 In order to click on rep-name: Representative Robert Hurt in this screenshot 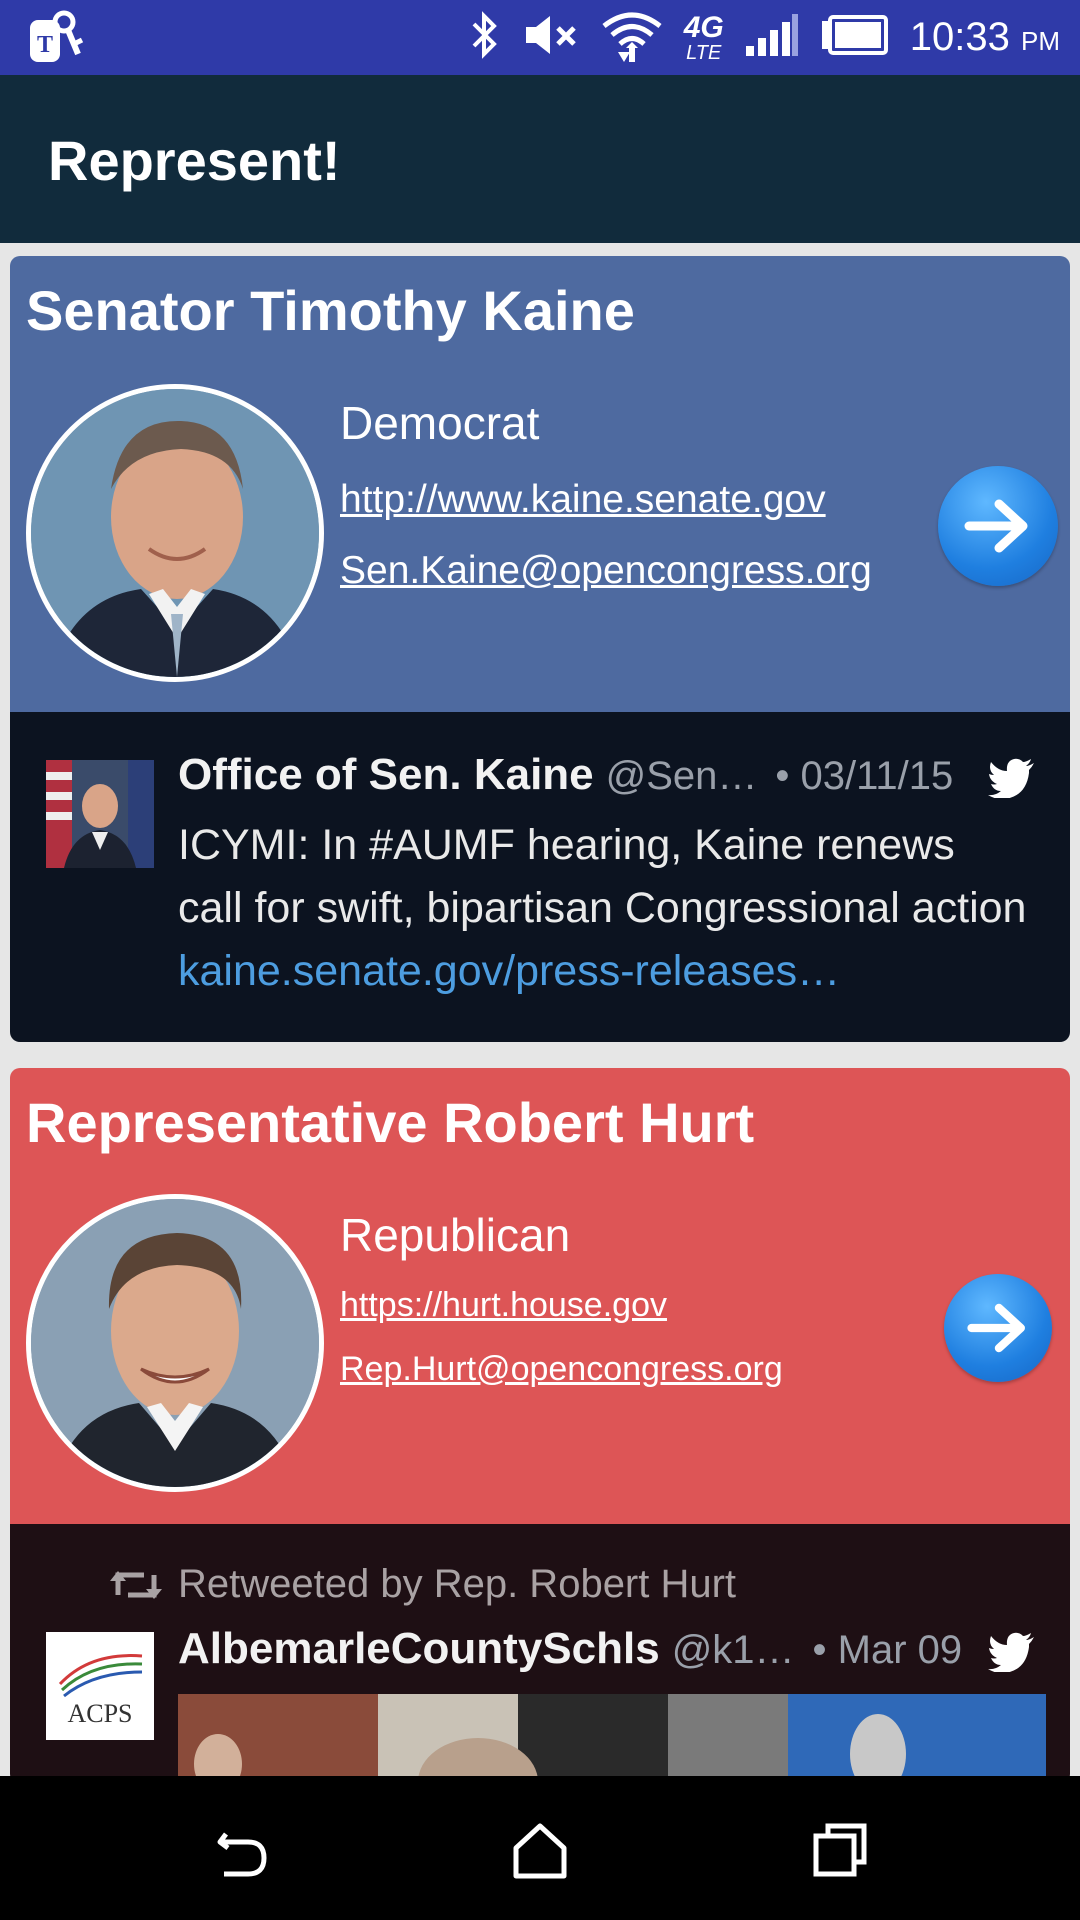, I will do `click(390, 1122)`.